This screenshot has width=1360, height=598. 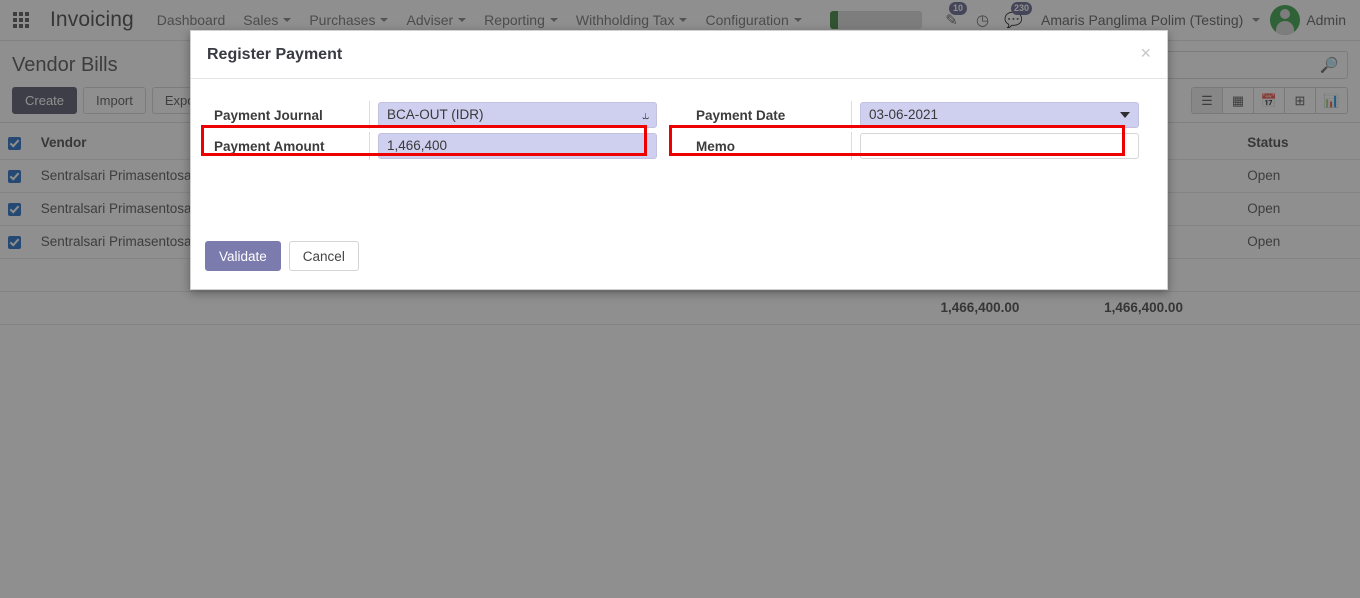 I want to click on field-memo: Memo, so click(x=913, y=146).